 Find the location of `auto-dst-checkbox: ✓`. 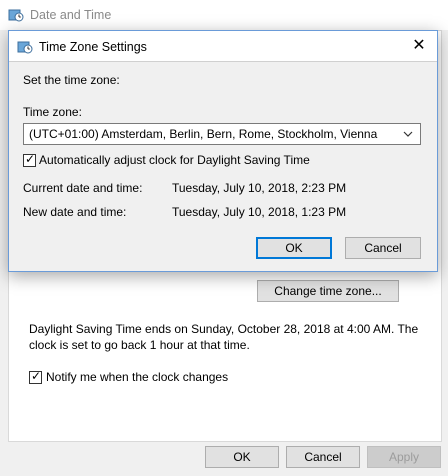

auto-dst-checkbox: ✓ is located at coordinates (29, 159).